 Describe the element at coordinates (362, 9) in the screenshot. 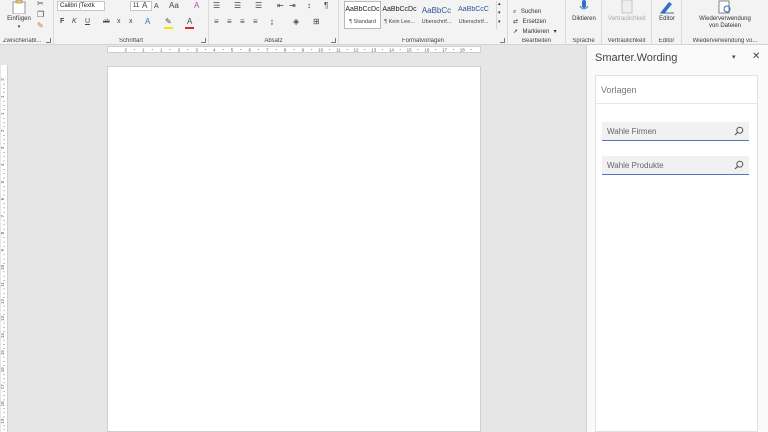

I see `style-sample: AaBbCcDc` at that location.